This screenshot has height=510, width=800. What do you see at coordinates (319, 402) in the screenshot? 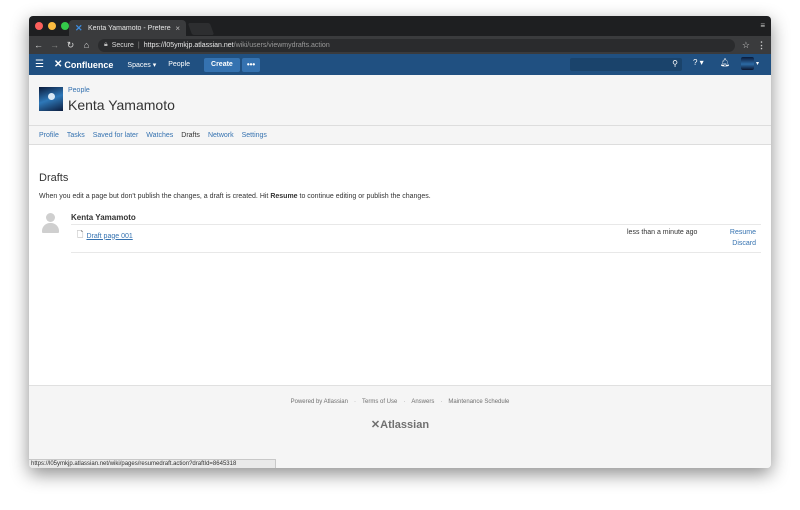
I see `footer-link-powered-by: Powered by Atlassian` at bounding box center [319, 402].